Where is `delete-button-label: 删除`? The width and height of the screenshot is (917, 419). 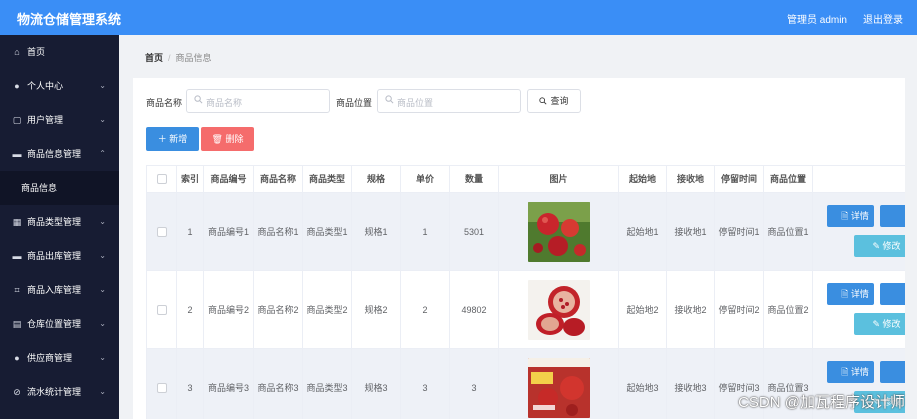
delete-button-label: 删除 is located at coordinates (234, 139).